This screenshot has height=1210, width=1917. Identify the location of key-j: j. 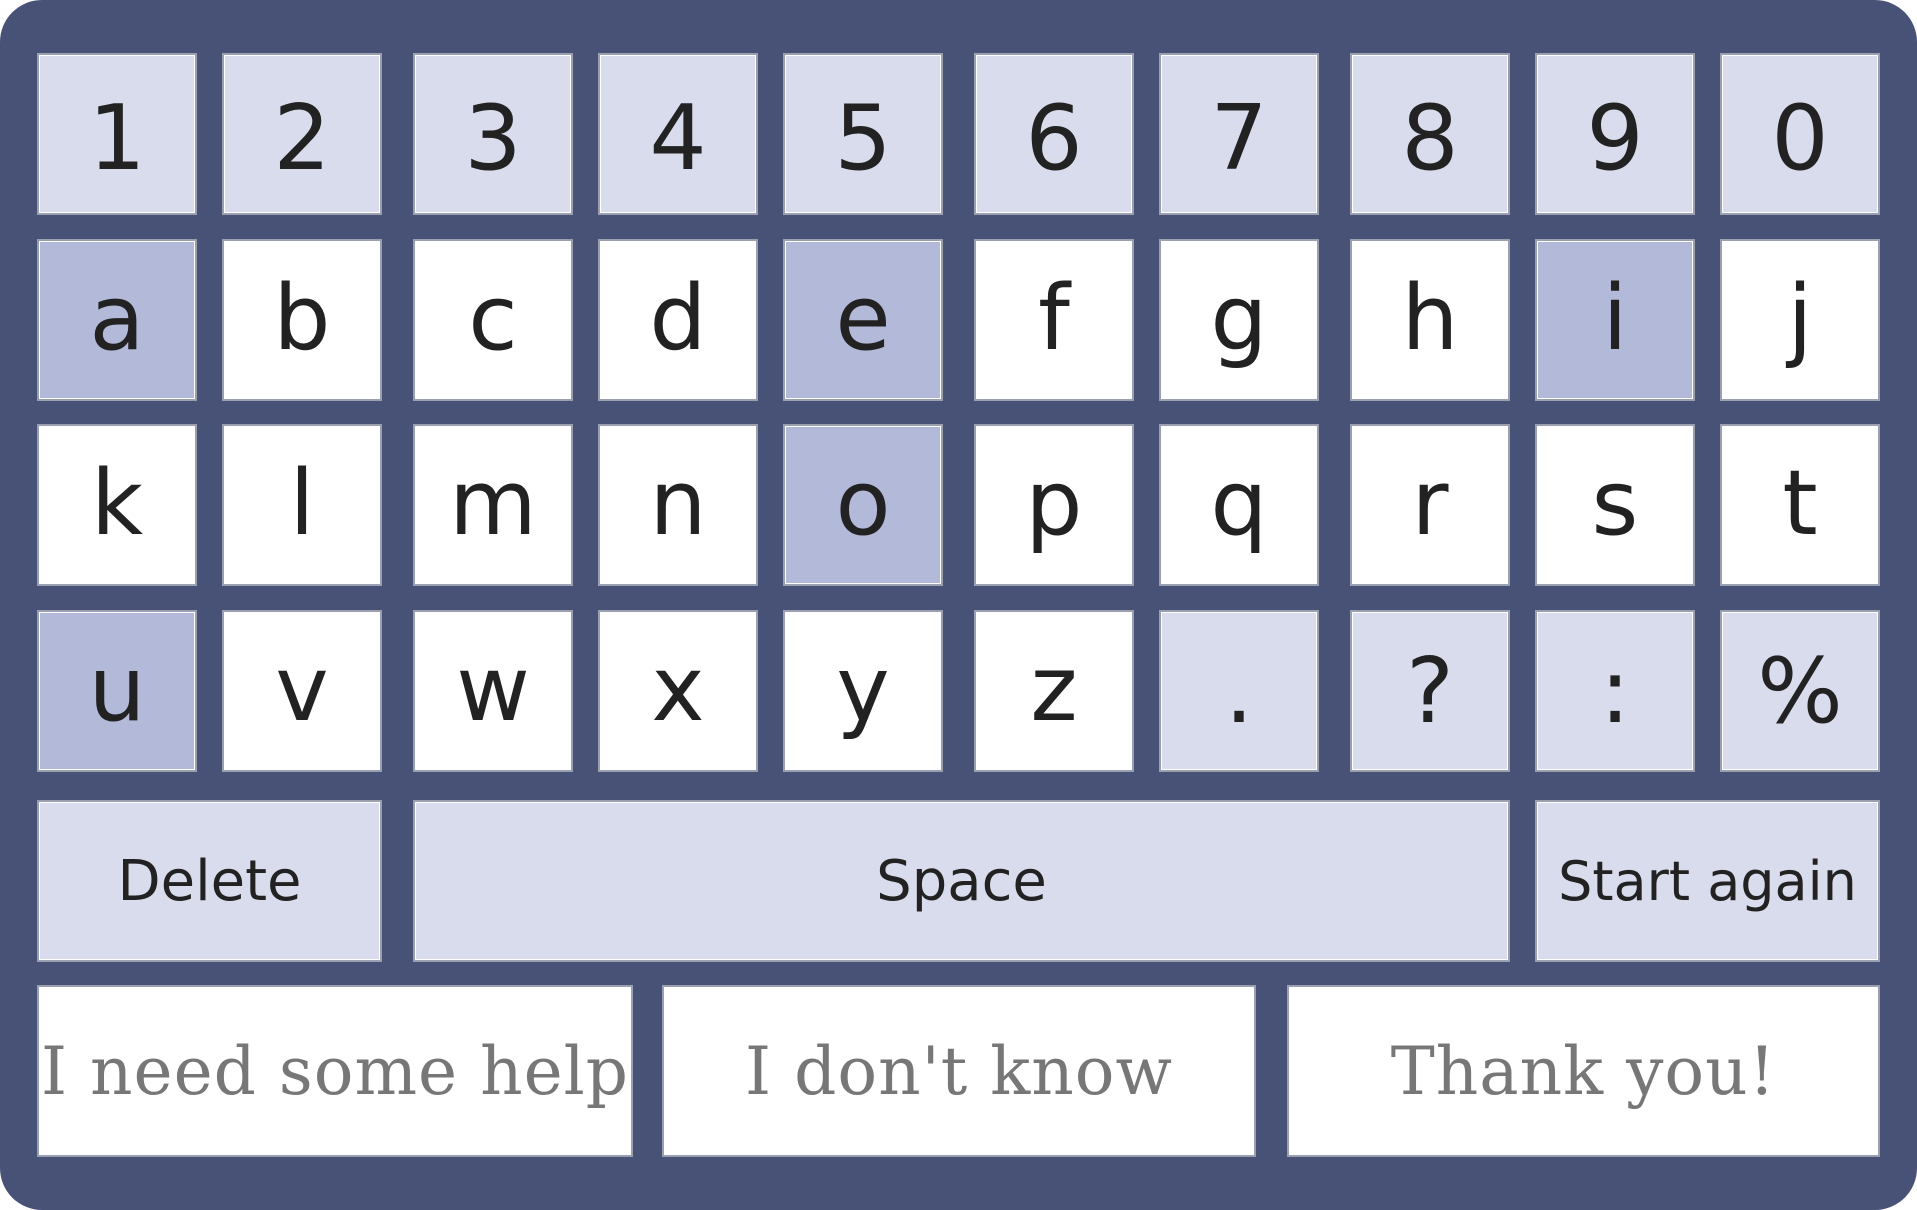
(1800, 320).